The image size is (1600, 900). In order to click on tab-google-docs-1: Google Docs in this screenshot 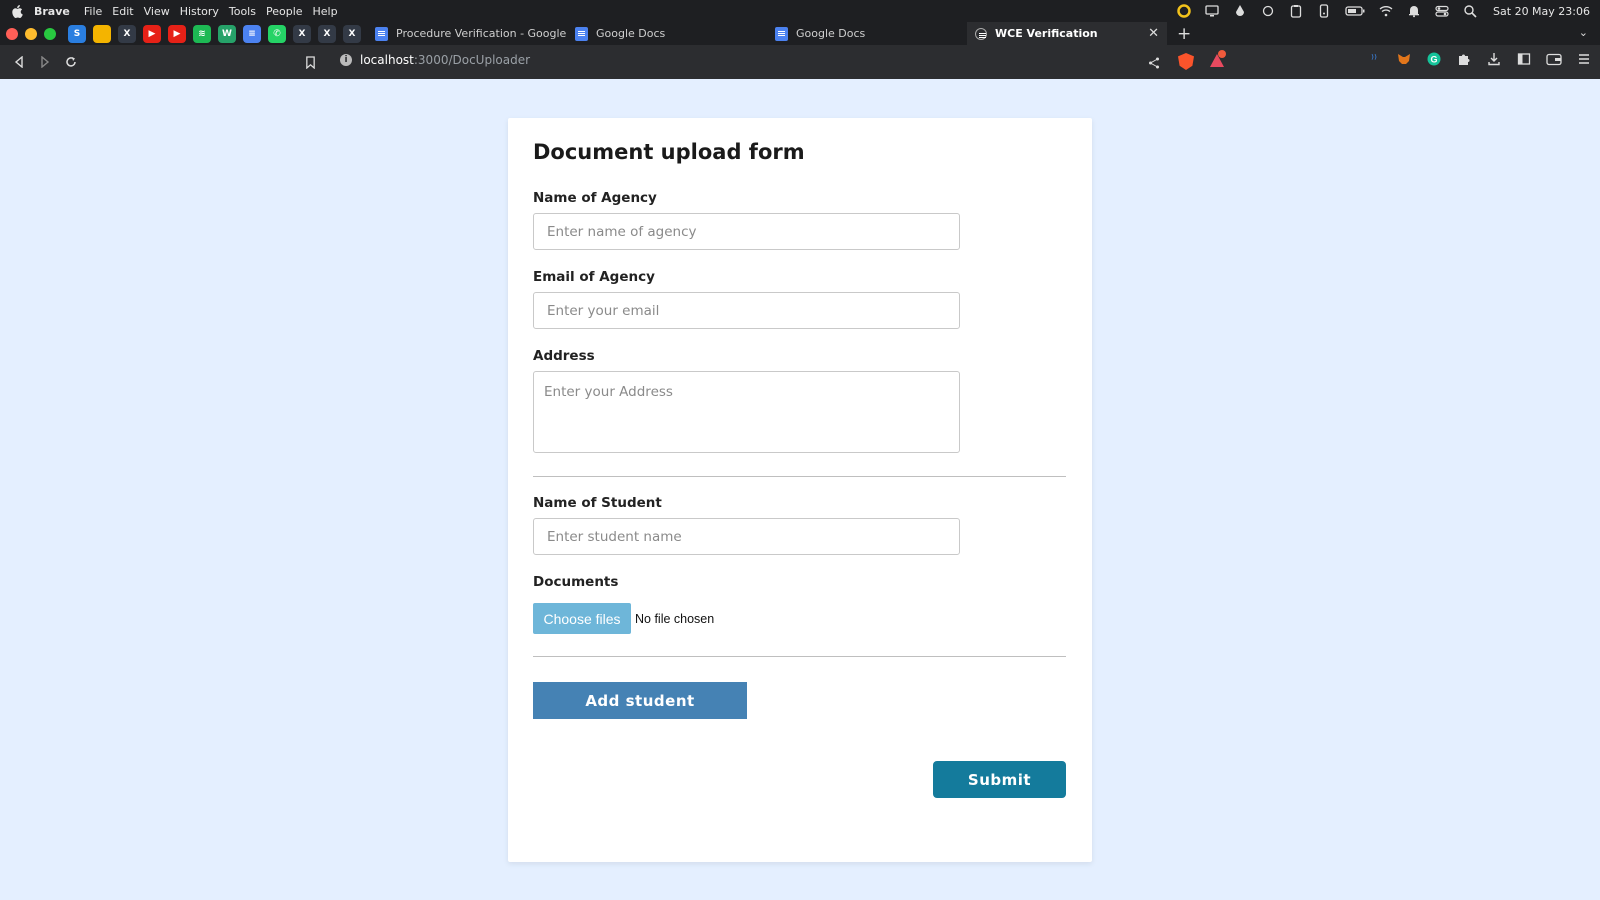, I will do `click(667, 33)`.